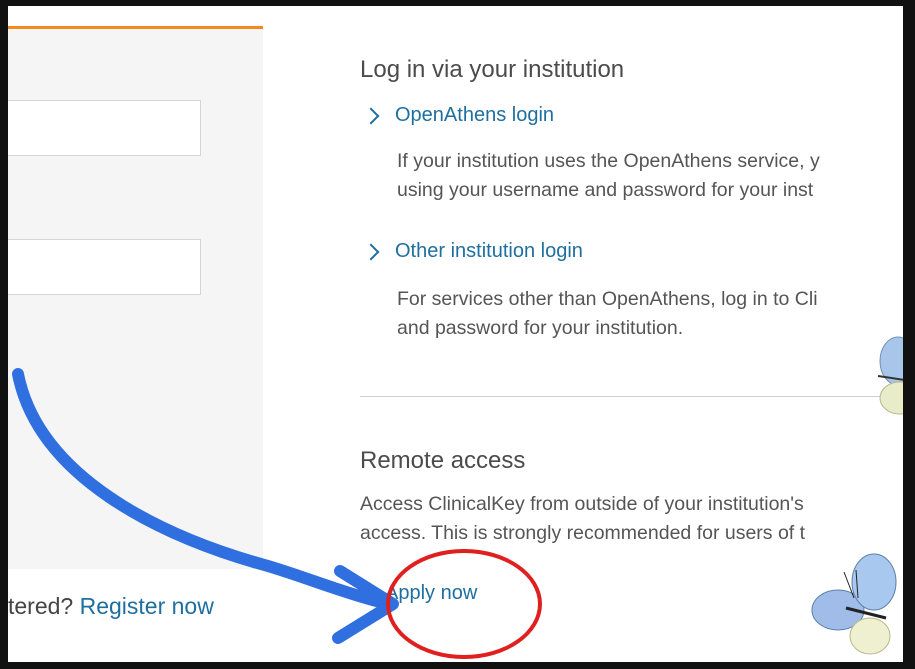  What do you see at coordinates (464, 604) in the screenshot?
I see `circle-annotation` at bounding box center [464, 604].